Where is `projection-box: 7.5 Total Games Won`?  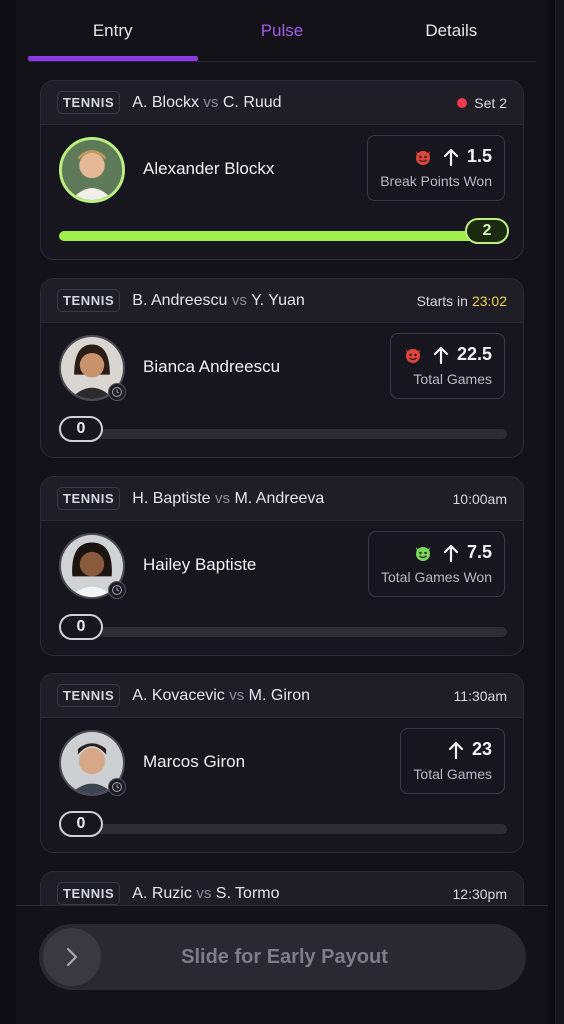 projection-box: 7.5 Total Games Won is located at coordinates (436, 564).